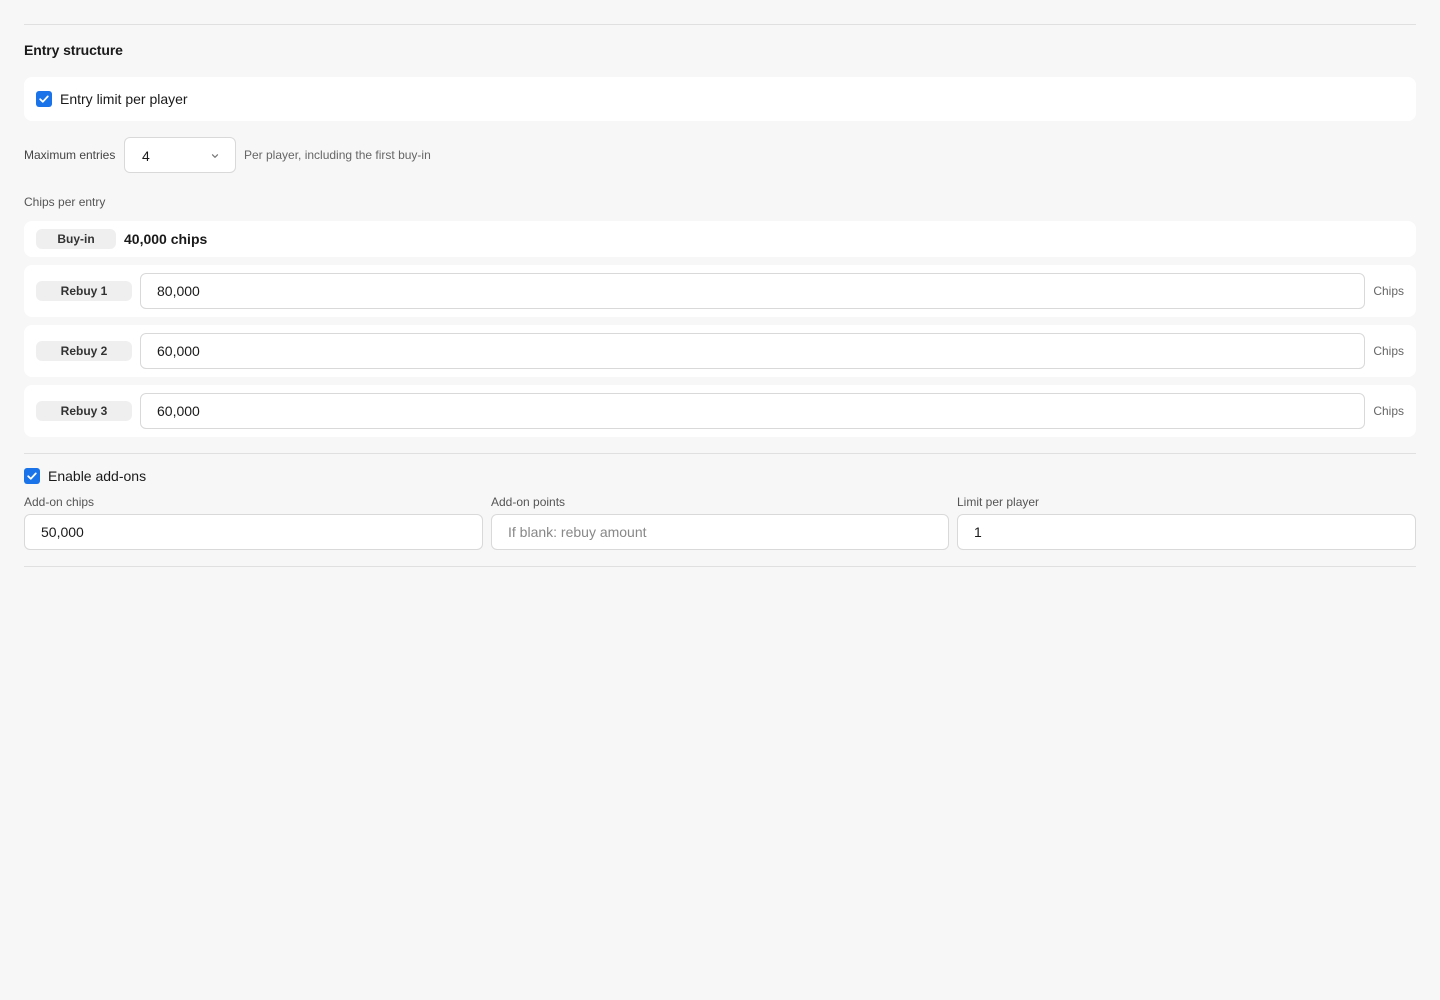 The width and height of the screenshot is (1440, 1000). I want to click on chips-per-entry-label: Chips per entry, so click(65, 202).